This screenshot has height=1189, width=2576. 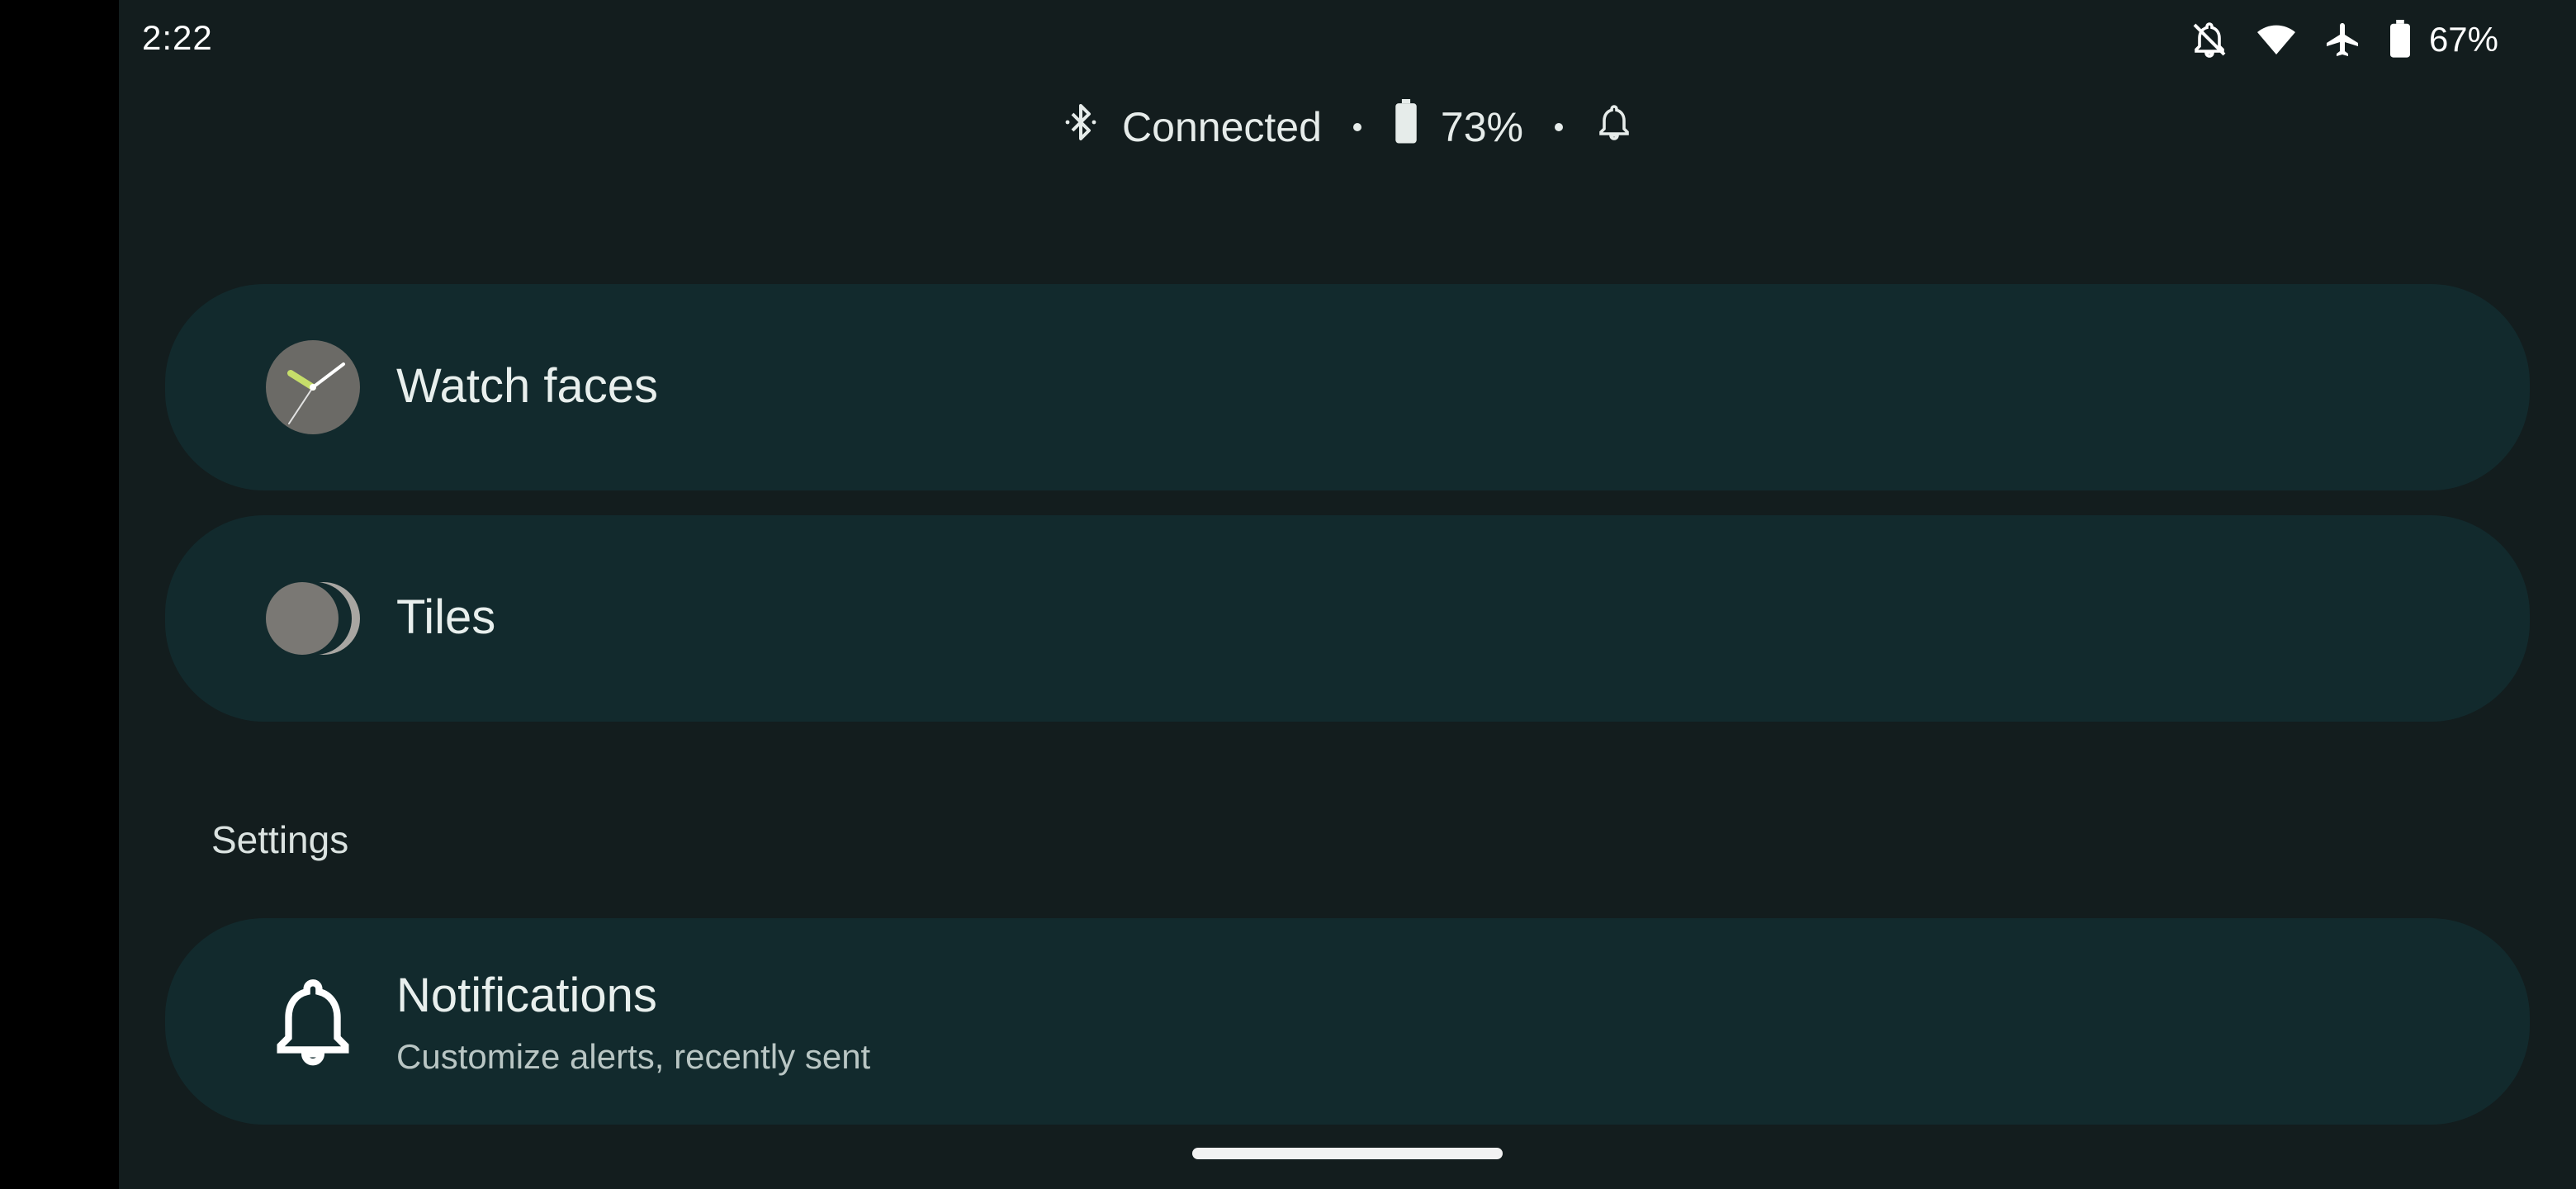 I want to click on tiles-title: Tiles, so click(x=446, y=617).